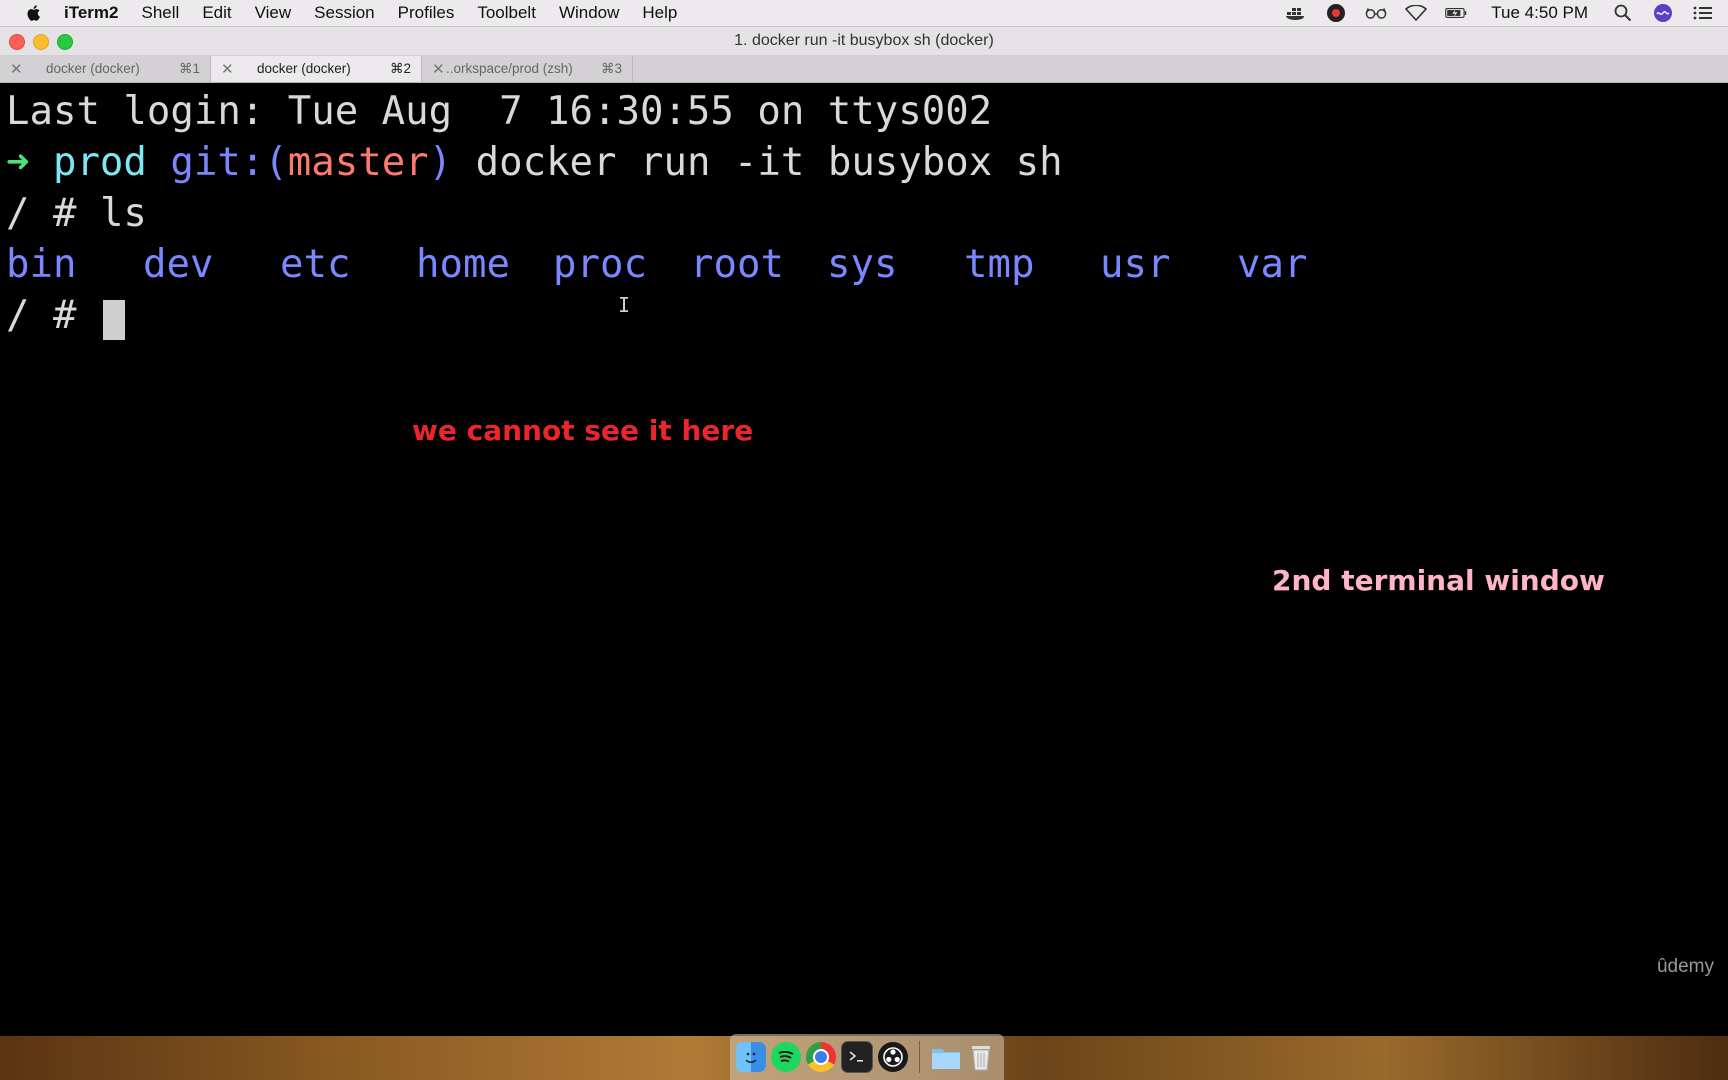 The width and height of the screenshot is (1728, 1080). Describe the element at coordinates (1135, 264) in the screenshot. I see `dir-entry-usr: usr` at that location.